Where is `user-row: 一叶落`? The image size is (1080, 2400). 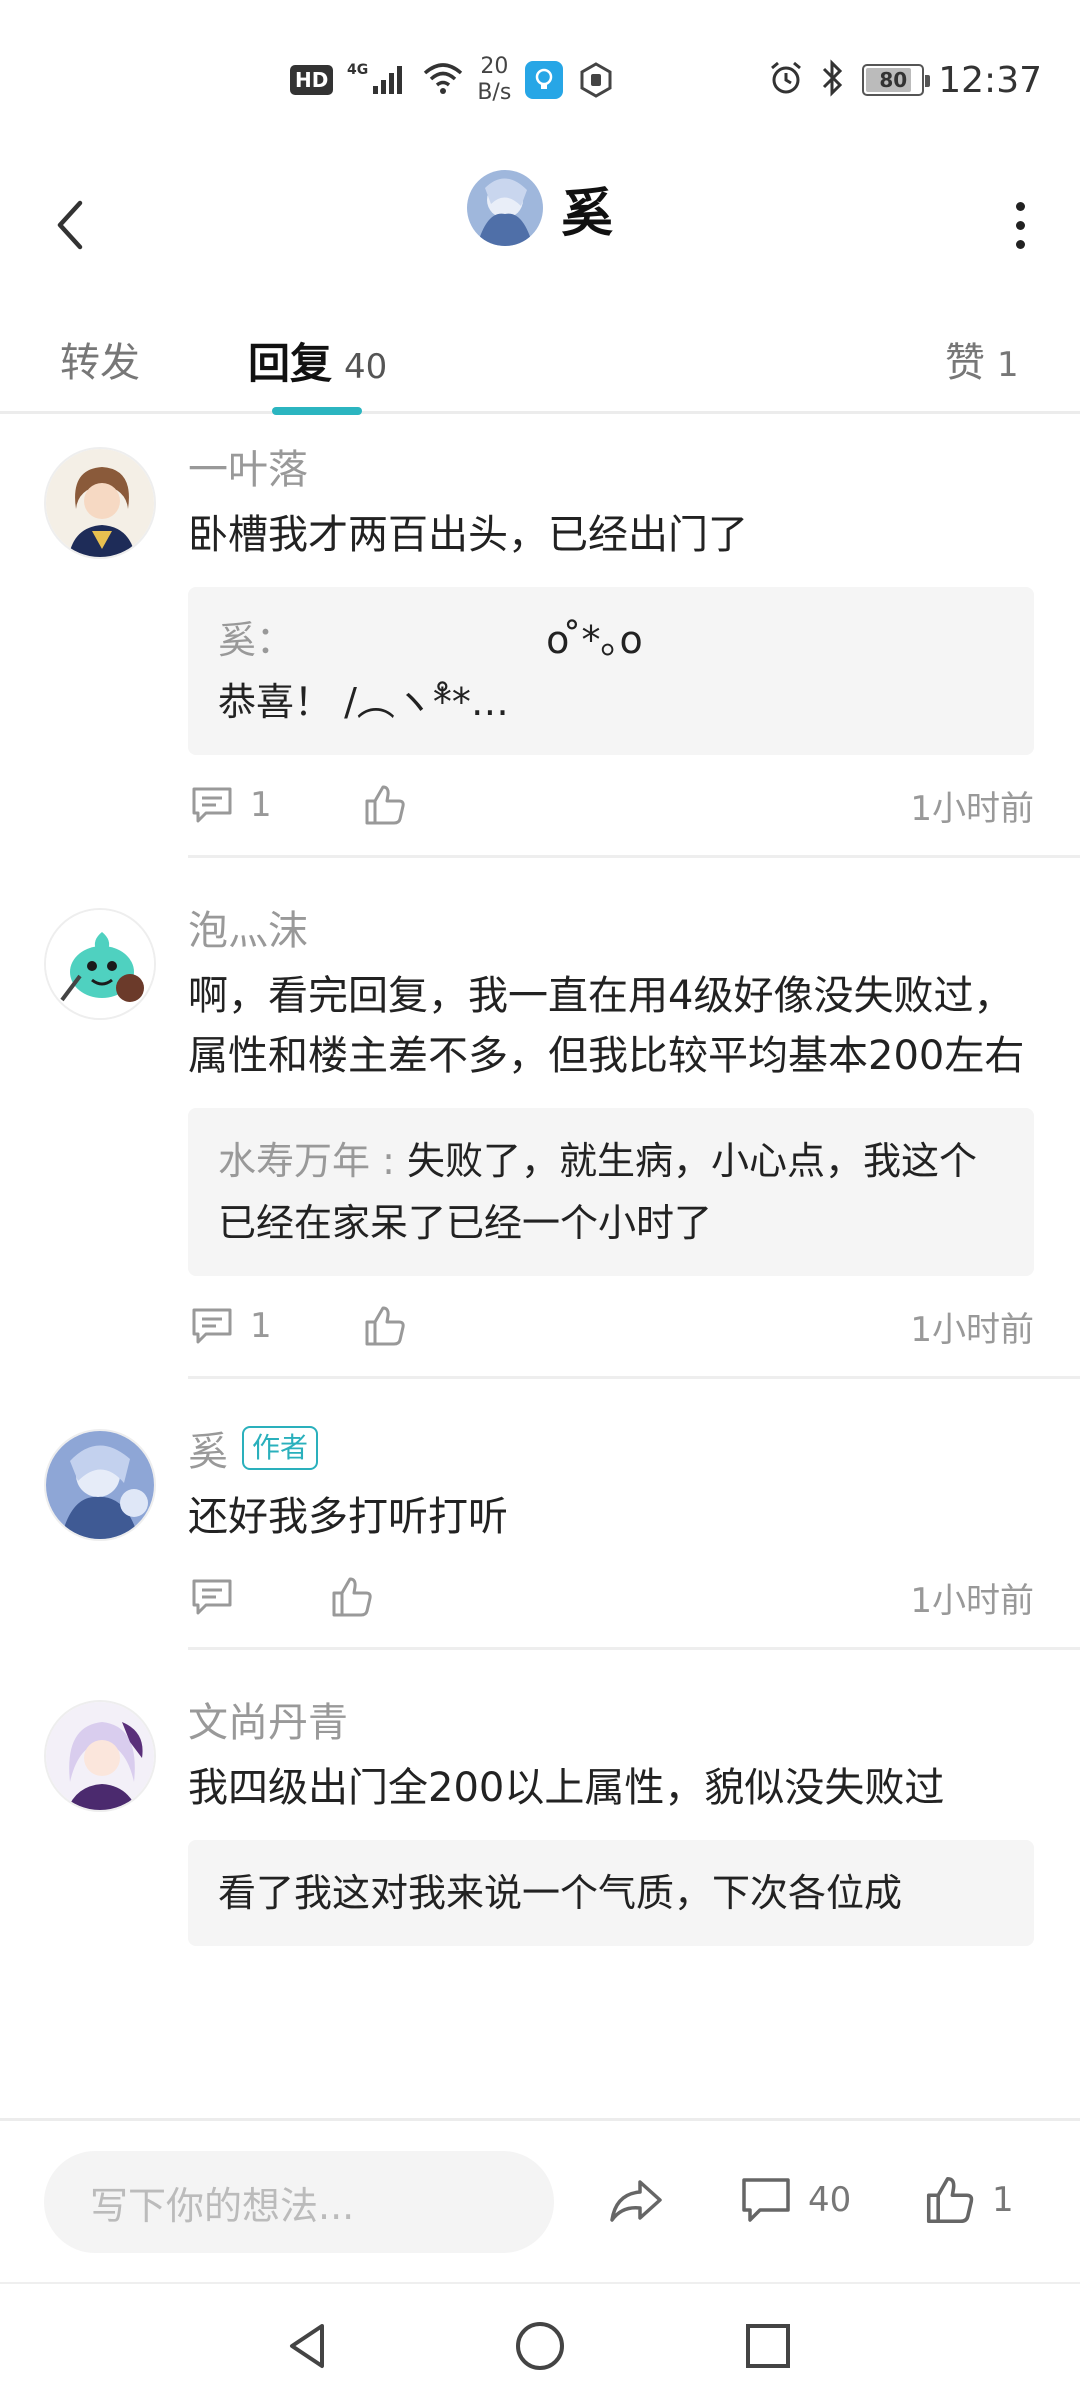
user-row: 一叶落 is located at coordinates (611, 466).